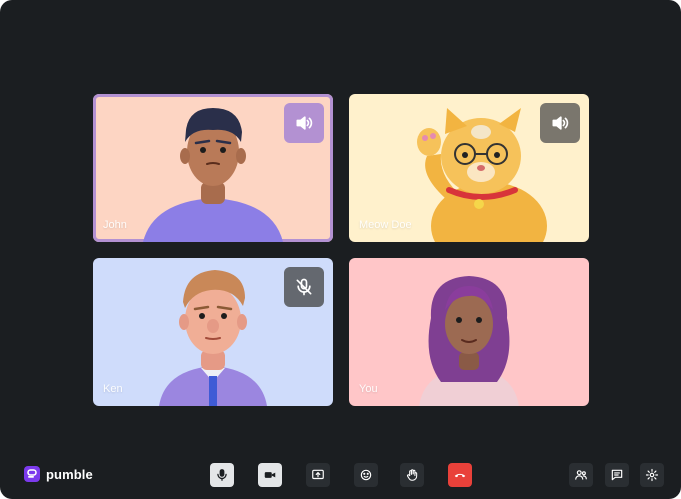 This screenshot has height=499, width=681. I want to click on participant-tile-meow-doe: Meow Doe, so click(469, 168).